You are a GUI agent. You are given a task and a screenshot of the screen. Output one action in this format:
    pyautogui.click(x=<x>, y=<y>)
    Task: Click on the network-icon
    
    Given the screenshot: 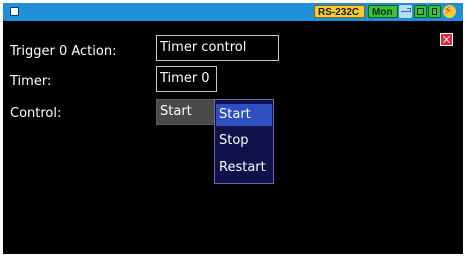 What is the action you would take?
    pyautogui.click(x=420, y=11)
    